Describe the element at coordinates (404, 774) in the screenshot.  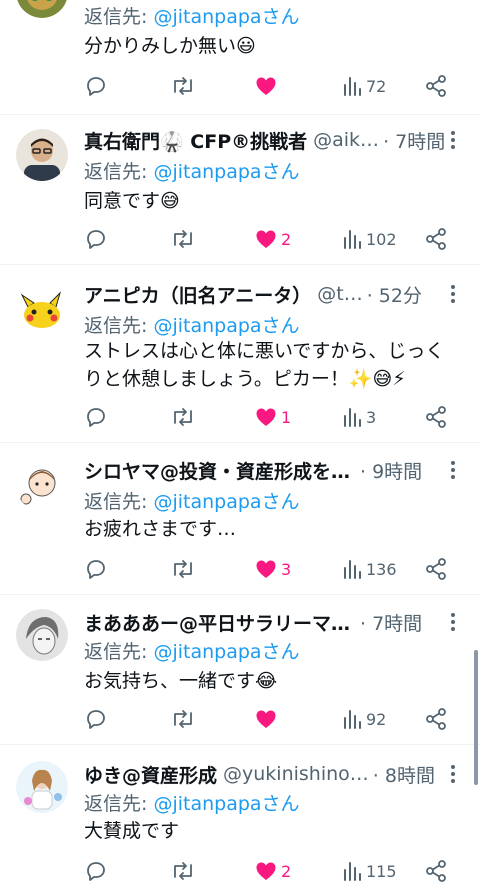
I see `timestamp: · 8時間` at that location.